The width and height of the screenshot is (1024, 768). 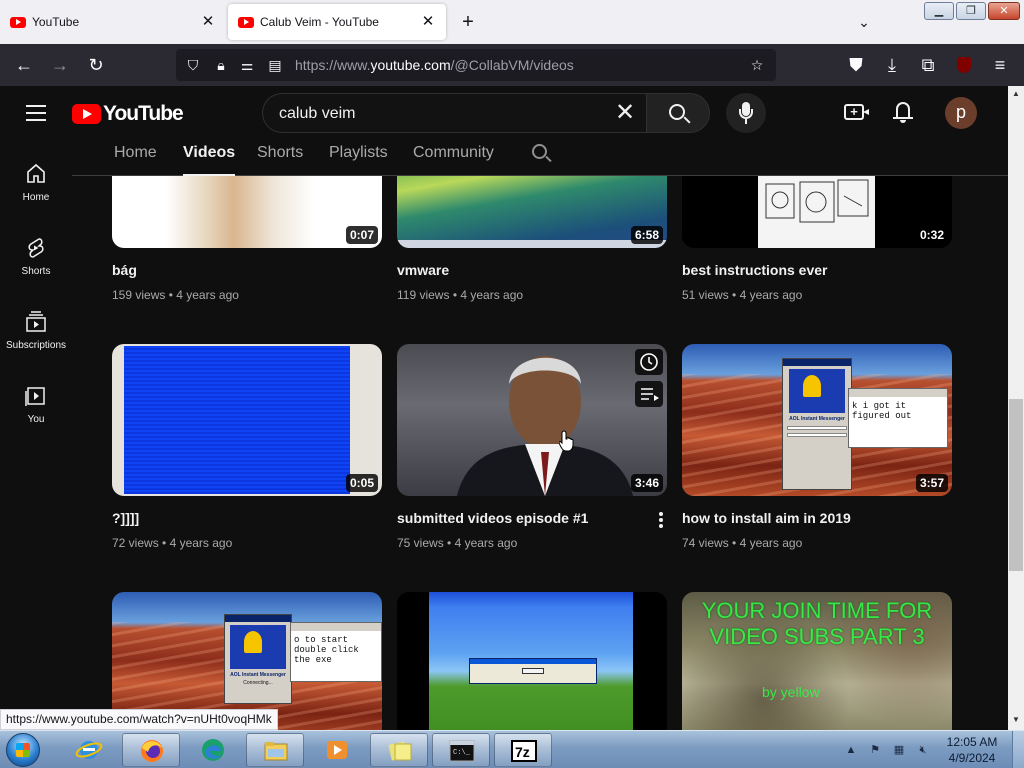 I want to click on video-thumbnail: 3:46, so click(x=532, y=420).